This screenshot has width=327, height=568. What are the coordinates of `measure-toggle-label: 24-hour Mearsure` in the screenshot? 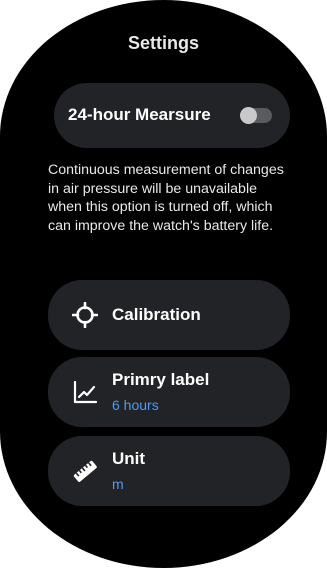 It's located at (139, 114).